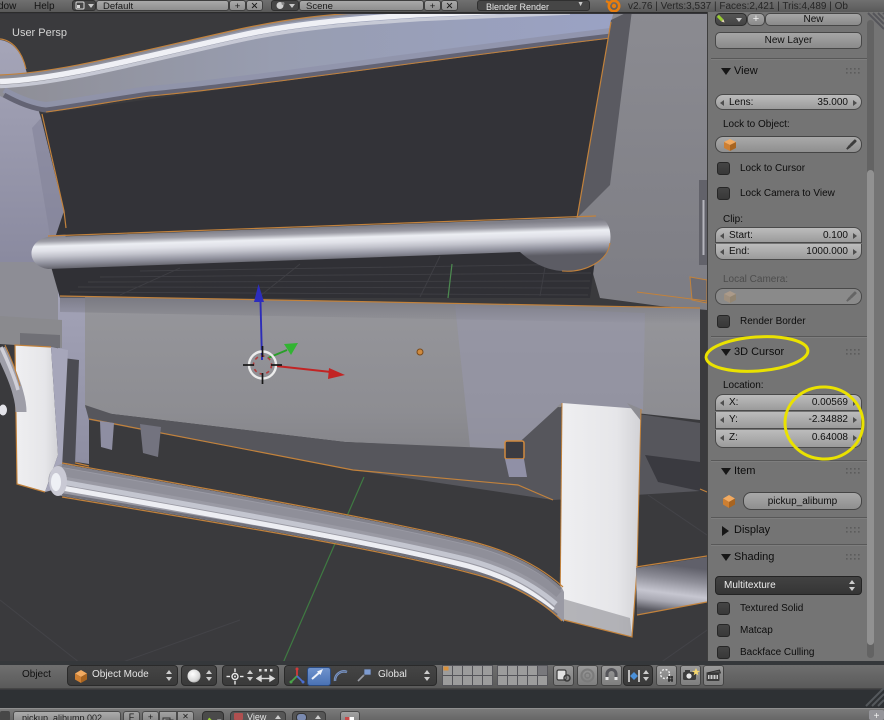 The width and height of the screenshot is (884, 720). I want to click on svg-text: User Persp, so click(39, 33).